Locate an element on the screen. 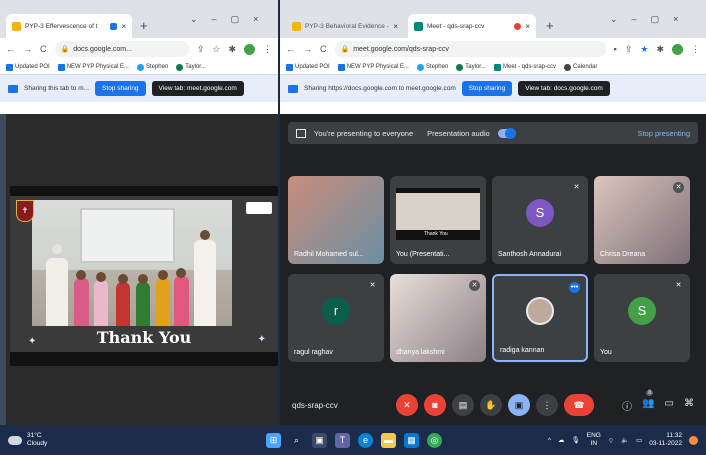  participant-tile: ✕ S Santhosh Annadurai is located at coordinates (540, 220).